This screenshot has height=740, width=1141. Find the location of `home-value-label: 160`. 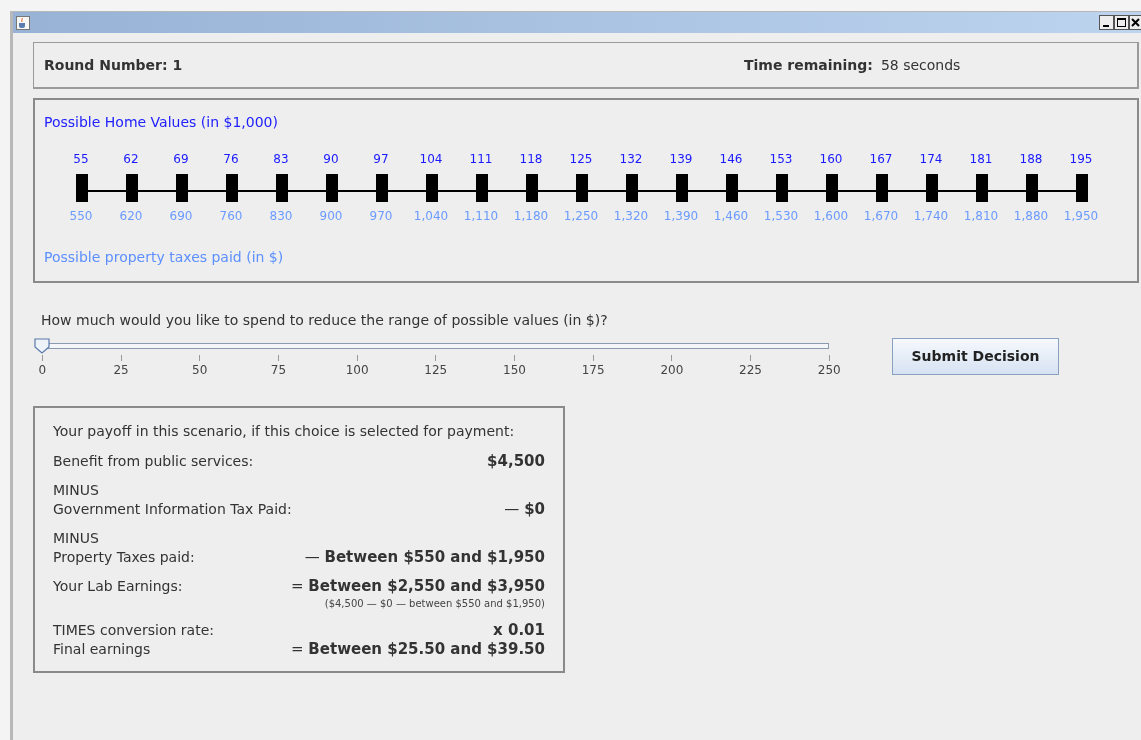

home-value-label: 160 is located at coordinates (831, 159).